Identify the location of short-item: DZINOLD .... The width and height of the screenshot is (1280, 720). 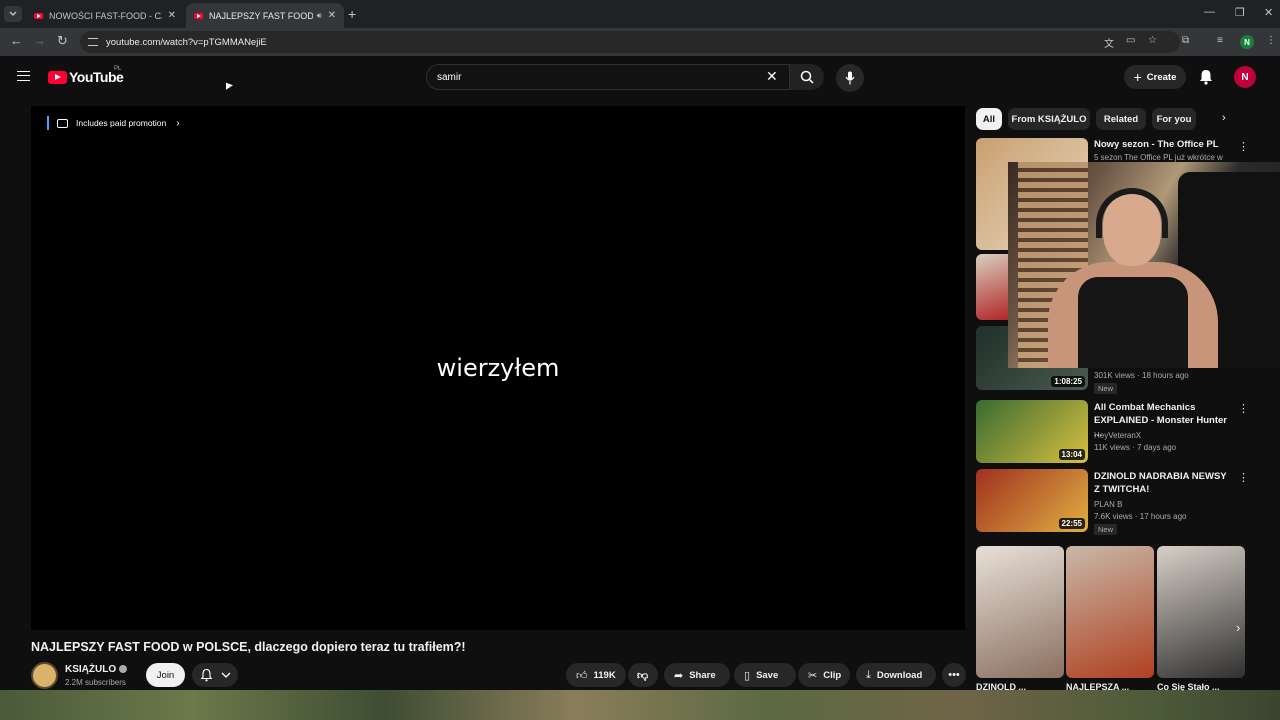
(1020, 618).